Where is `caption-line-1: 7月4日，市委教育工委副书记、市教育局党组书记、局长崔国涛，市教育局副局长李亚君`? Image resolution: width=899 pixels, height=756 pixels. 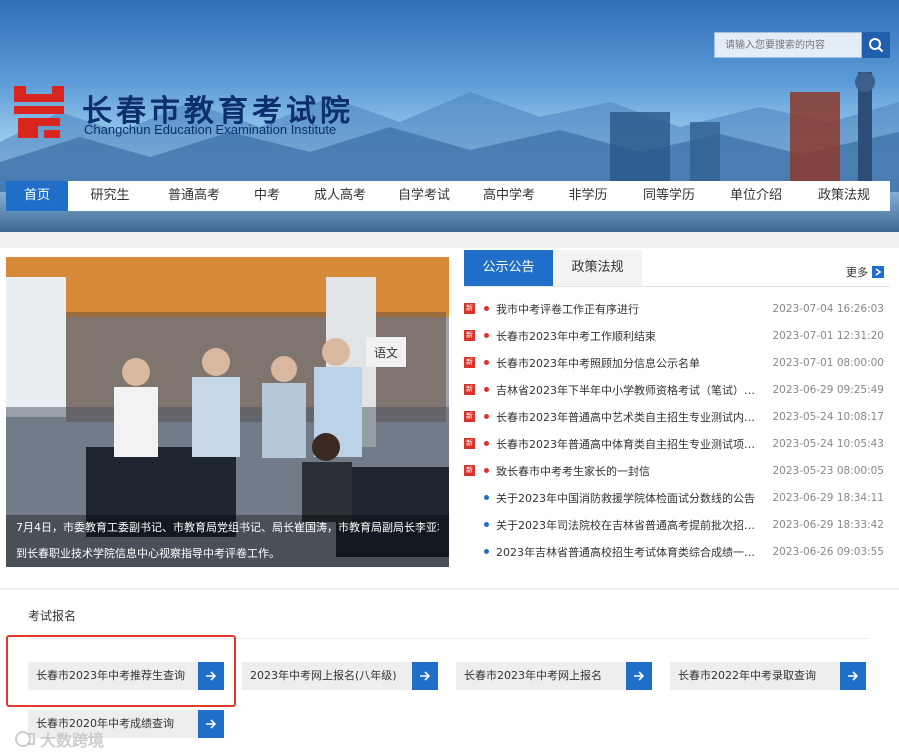 caption-line-1: 7月4日，市委教育工委副书记、市教育局党组书记、局长崔国涛，市教育局副局长李亚君 is located at coordinates (227, 527).